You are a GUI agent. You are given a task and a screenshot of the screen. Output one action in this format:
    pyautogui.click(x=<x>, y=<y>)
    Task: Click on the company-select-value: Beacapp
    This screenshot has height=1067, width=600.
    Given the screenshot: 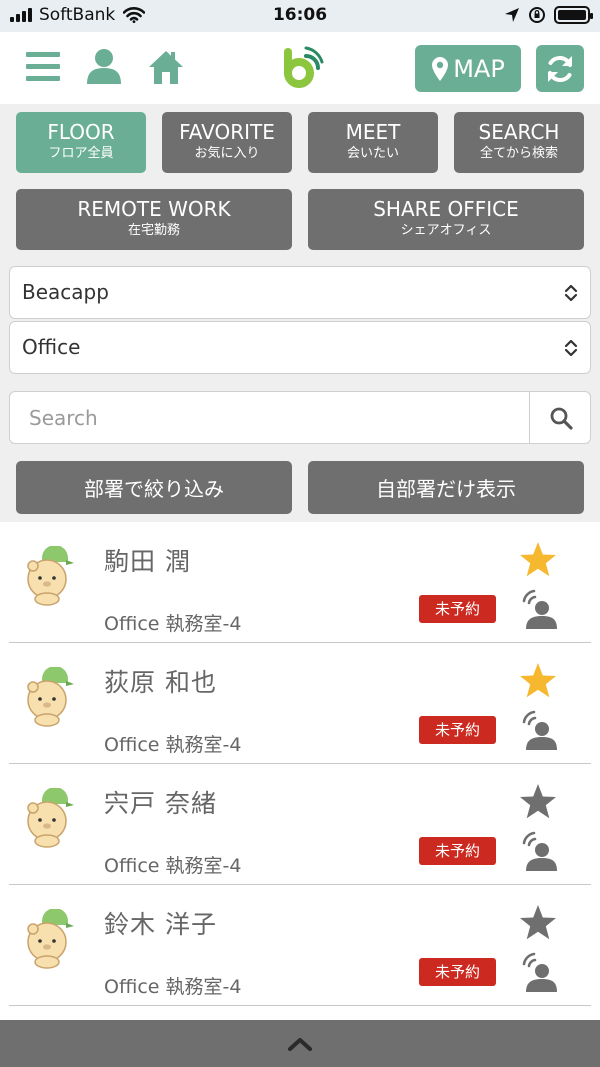 What is the action you would take?
    pyautogui.click(x=65, y=292)
    